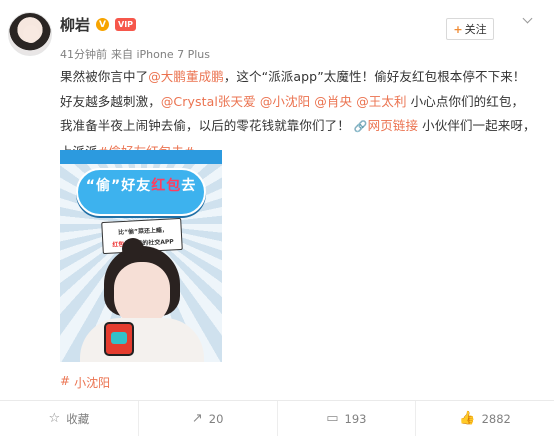 This screenshot has width=554, height=436. What do you see at coordinates (126, 24) in the screenshot?
I see `vip-badge-icon: VIP` at bounding box center [126, 24].